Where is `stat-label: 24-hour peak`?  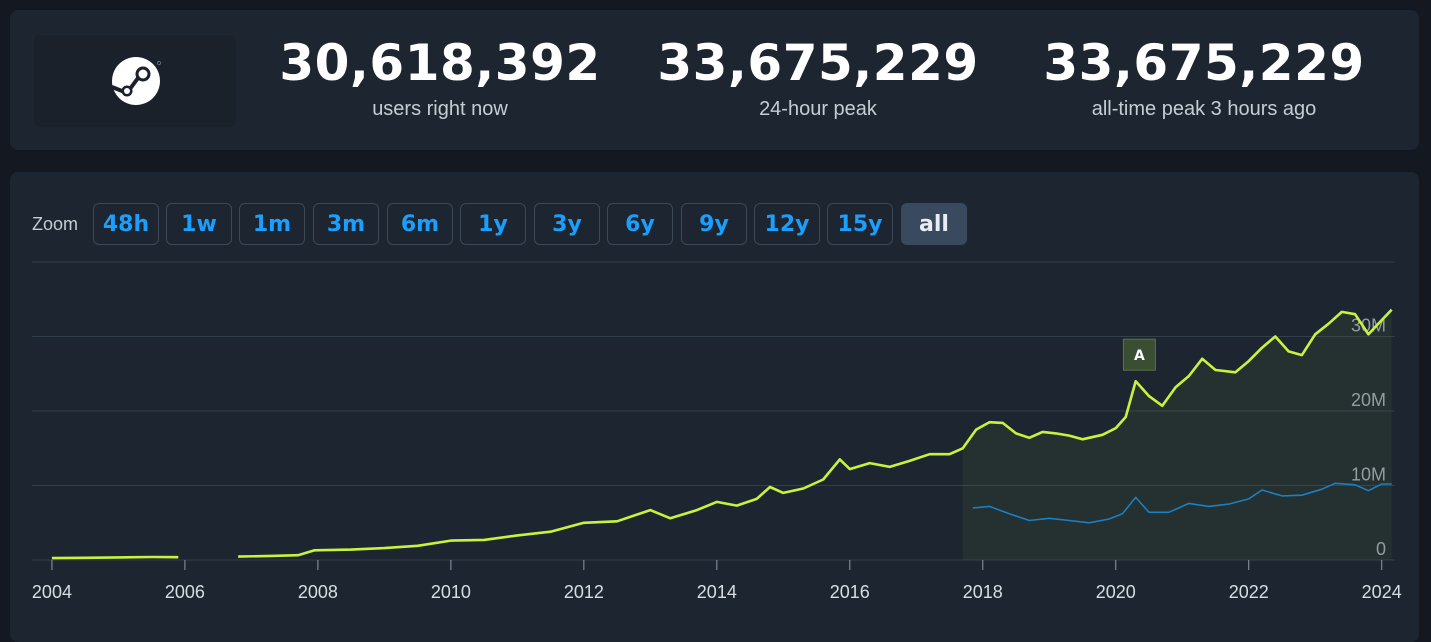
stat-label: 24-hour peak is located at coordinates (818, 109).